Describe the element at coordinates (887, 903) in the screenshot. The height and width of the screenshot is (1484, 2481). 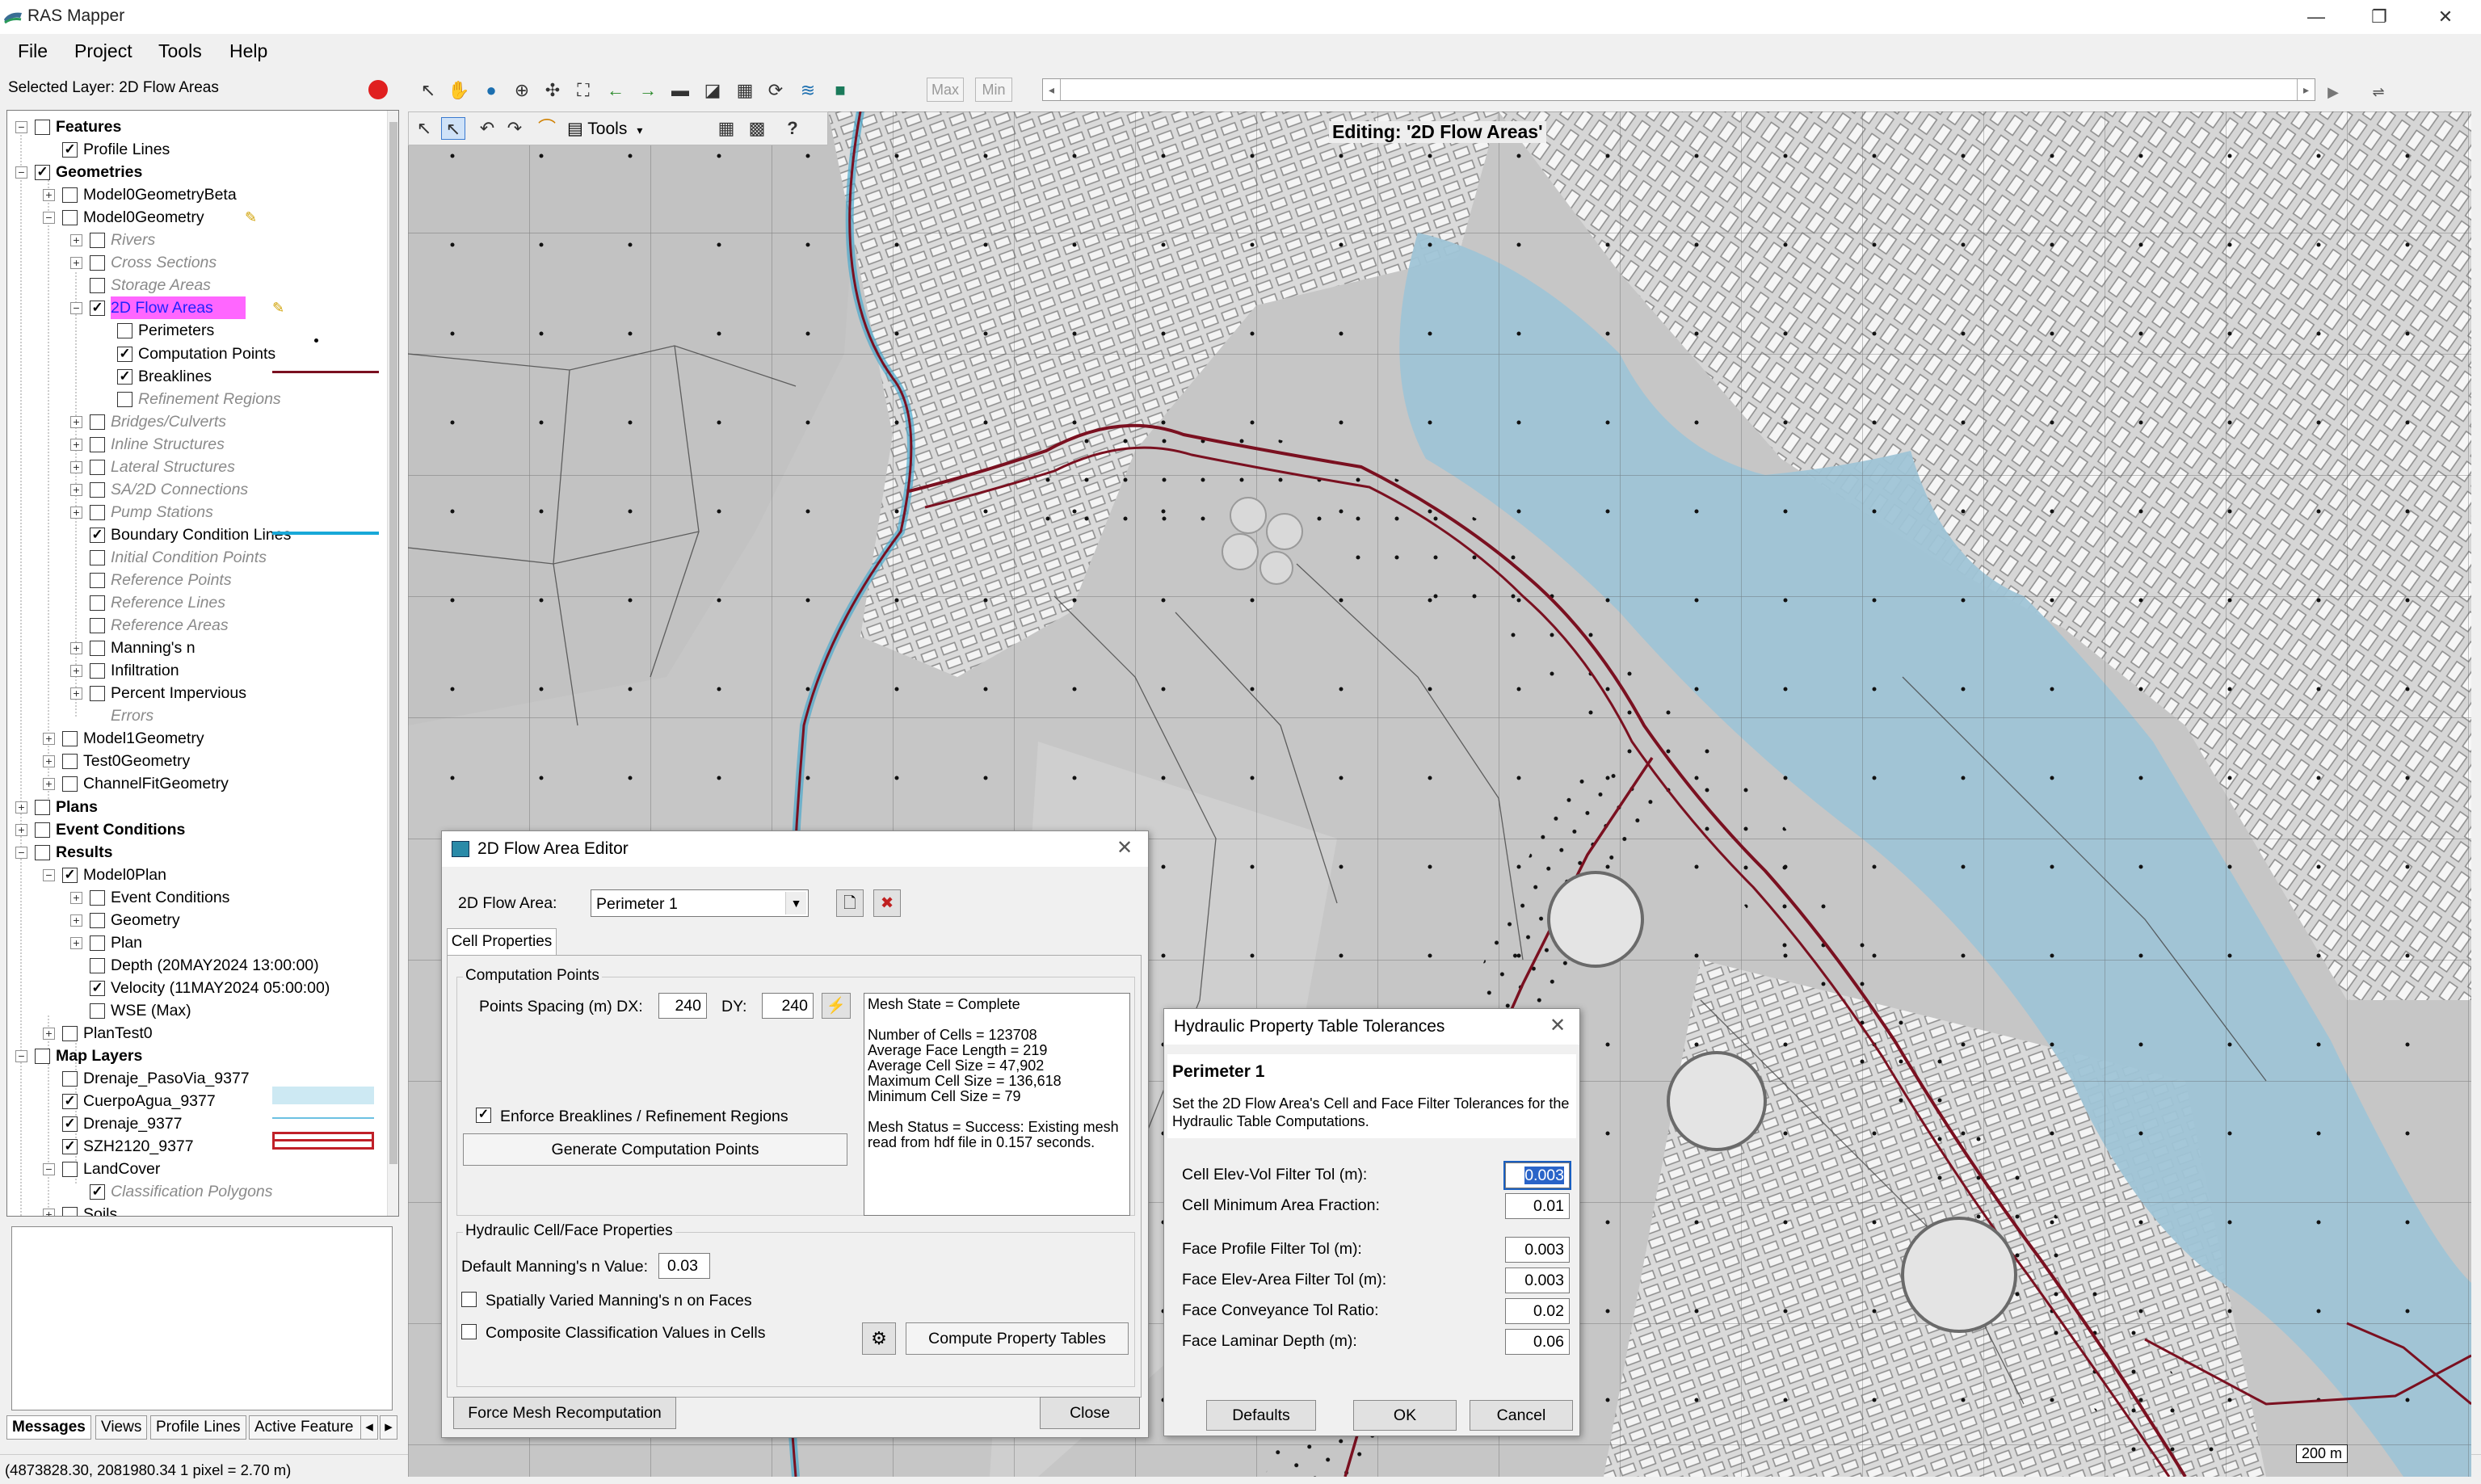
I see `delete-area-icon: ✖` at that location.